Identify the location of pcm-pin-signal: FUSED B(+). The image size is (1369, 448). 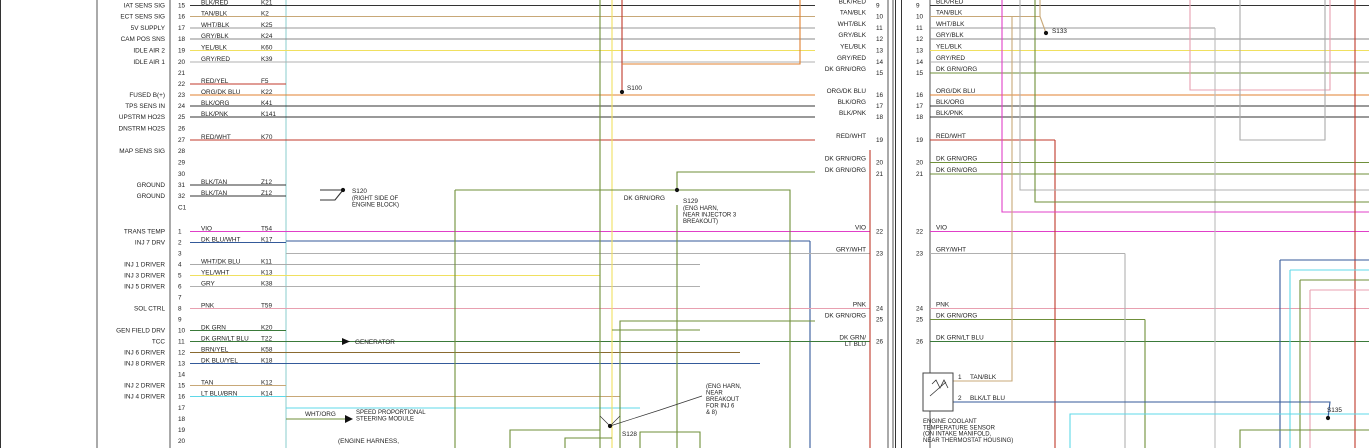
(147, 95).